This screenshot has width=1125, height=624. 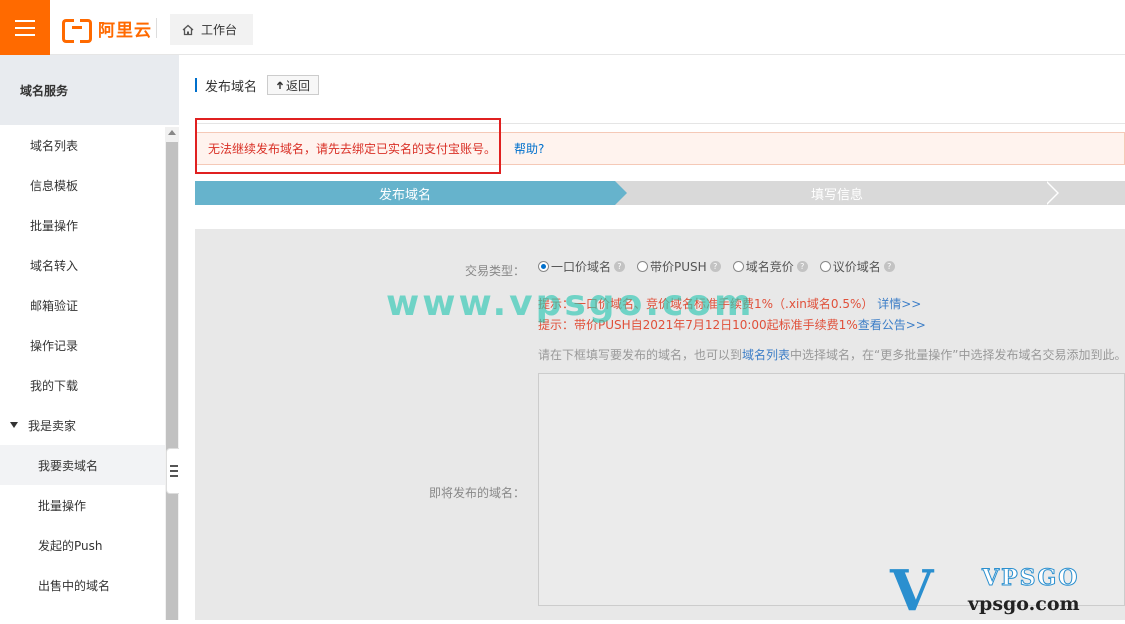 I want to click on step-publish-domain: 发布域名, so click(x=405, y=193).